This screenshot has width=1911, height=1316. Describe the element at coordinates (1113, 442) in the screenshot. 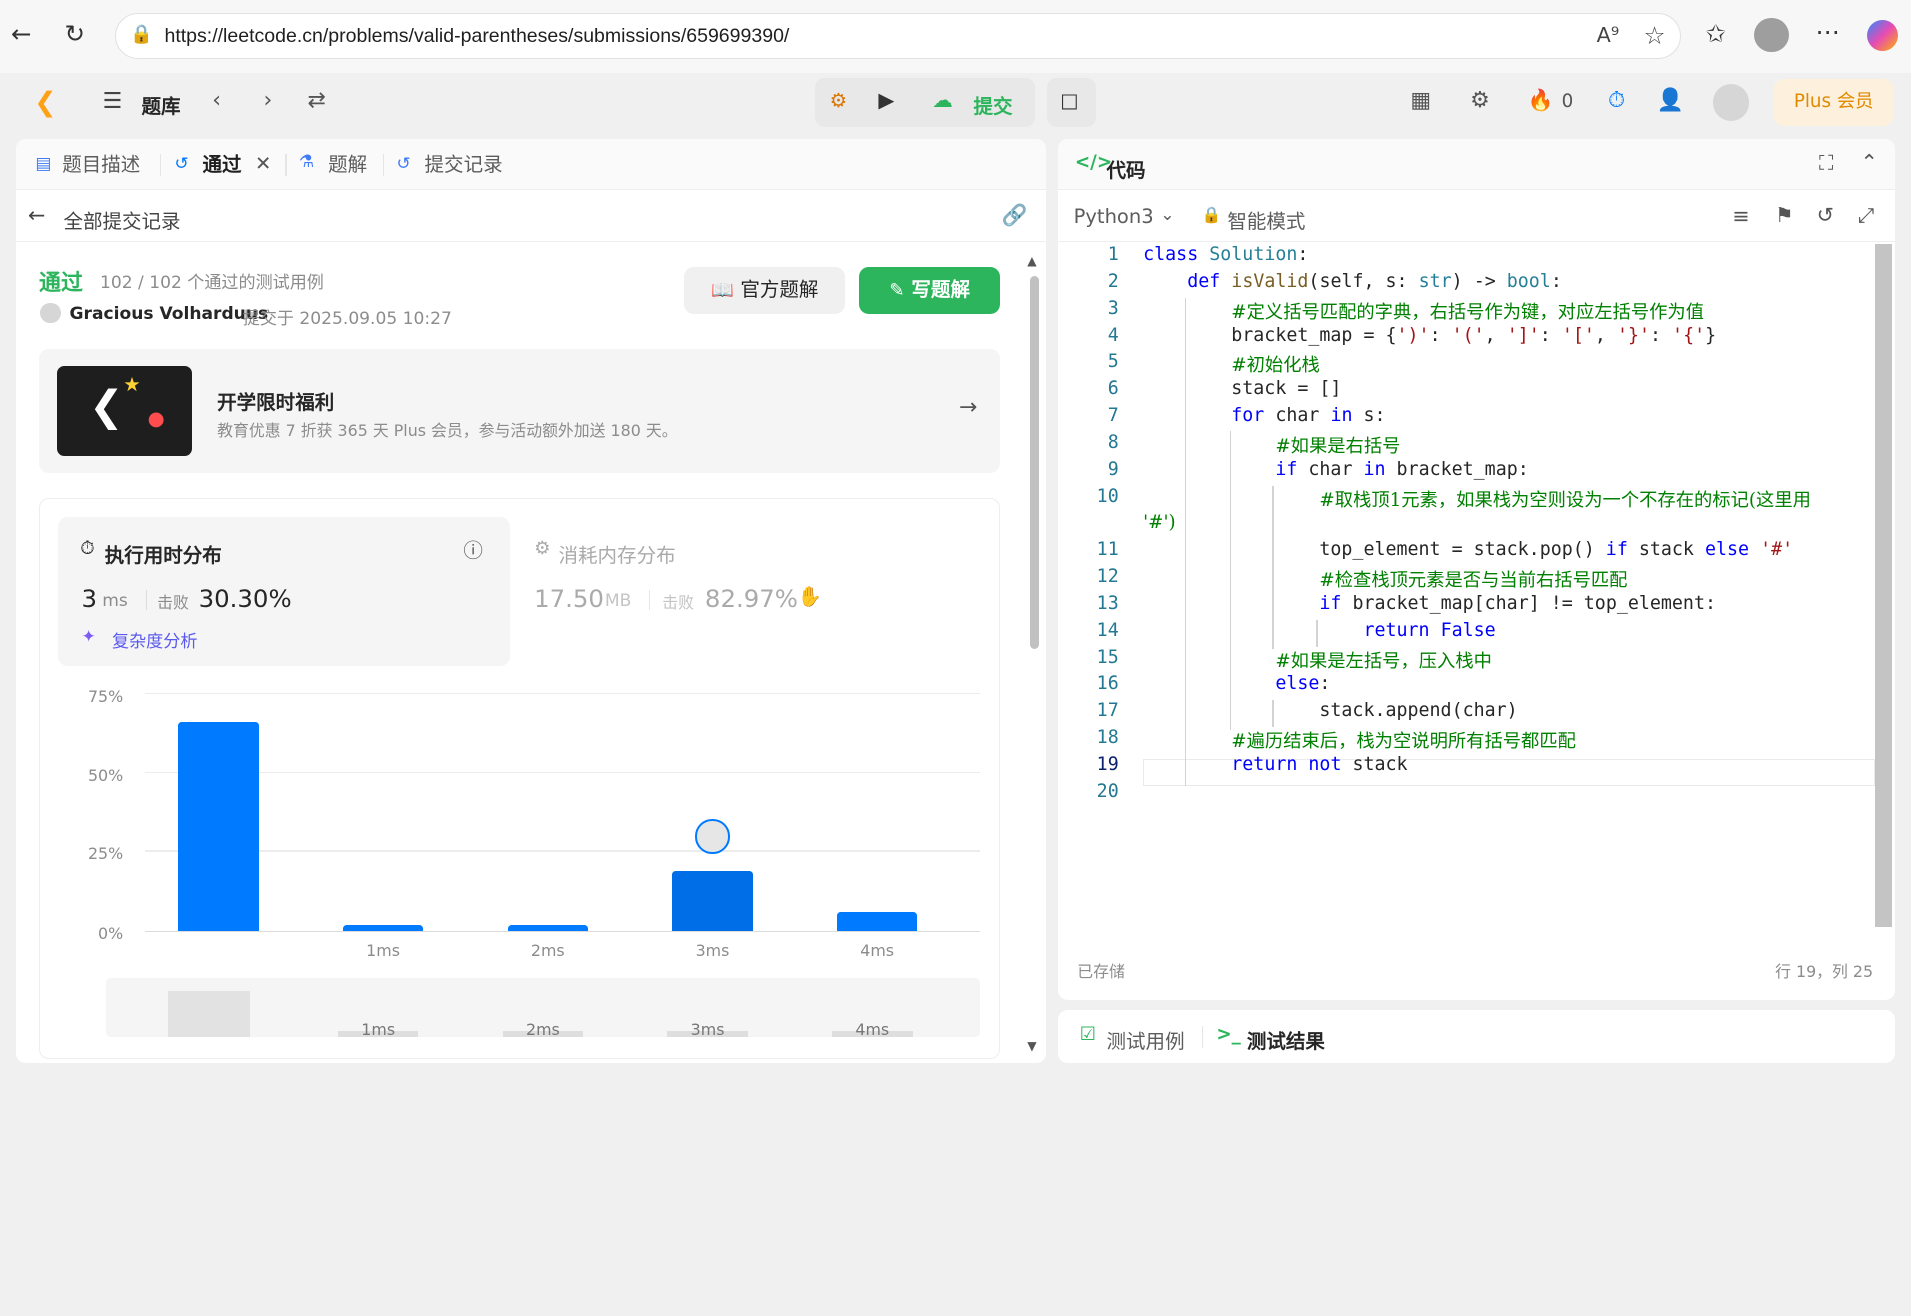

I see `line-number: 8` at that location.